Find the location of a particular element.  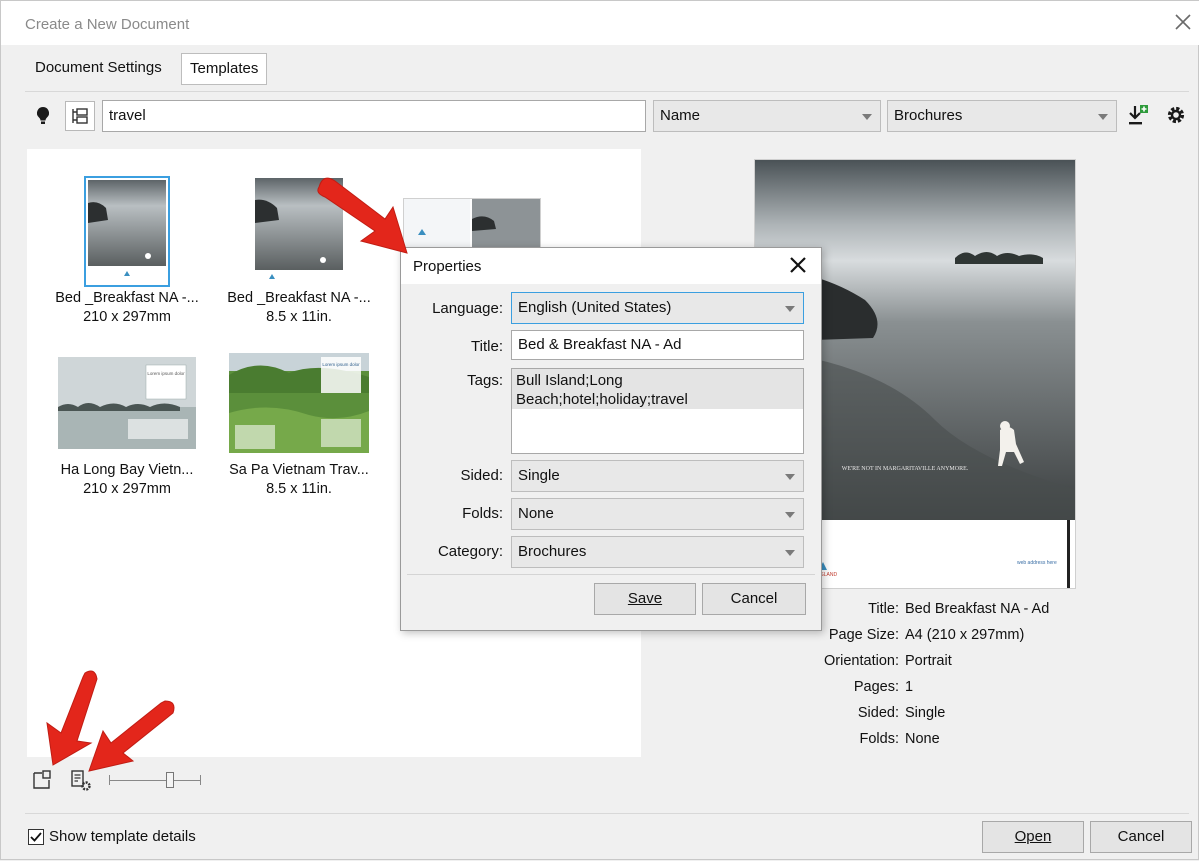

detail-value: Bed Breakfast NA - Ad is located at coordinates (977, 609).